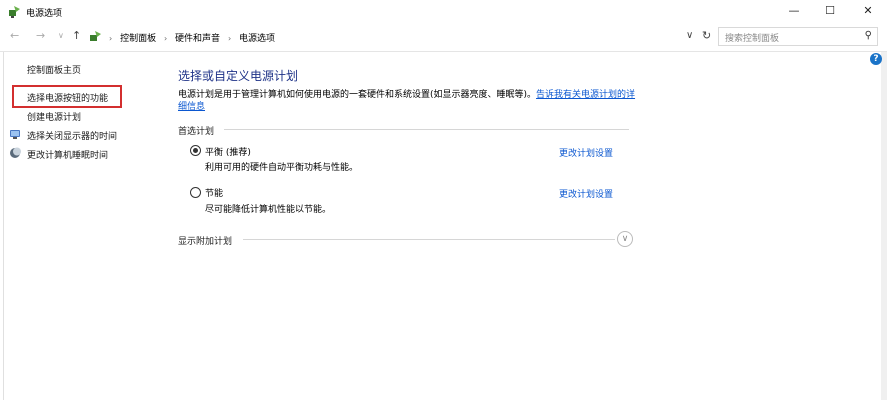 This screenshot has width=887, height=400. Describe the element at coordinates (14, 35) in the screenshot. I see `back-arrow-icon: ←` at that location.